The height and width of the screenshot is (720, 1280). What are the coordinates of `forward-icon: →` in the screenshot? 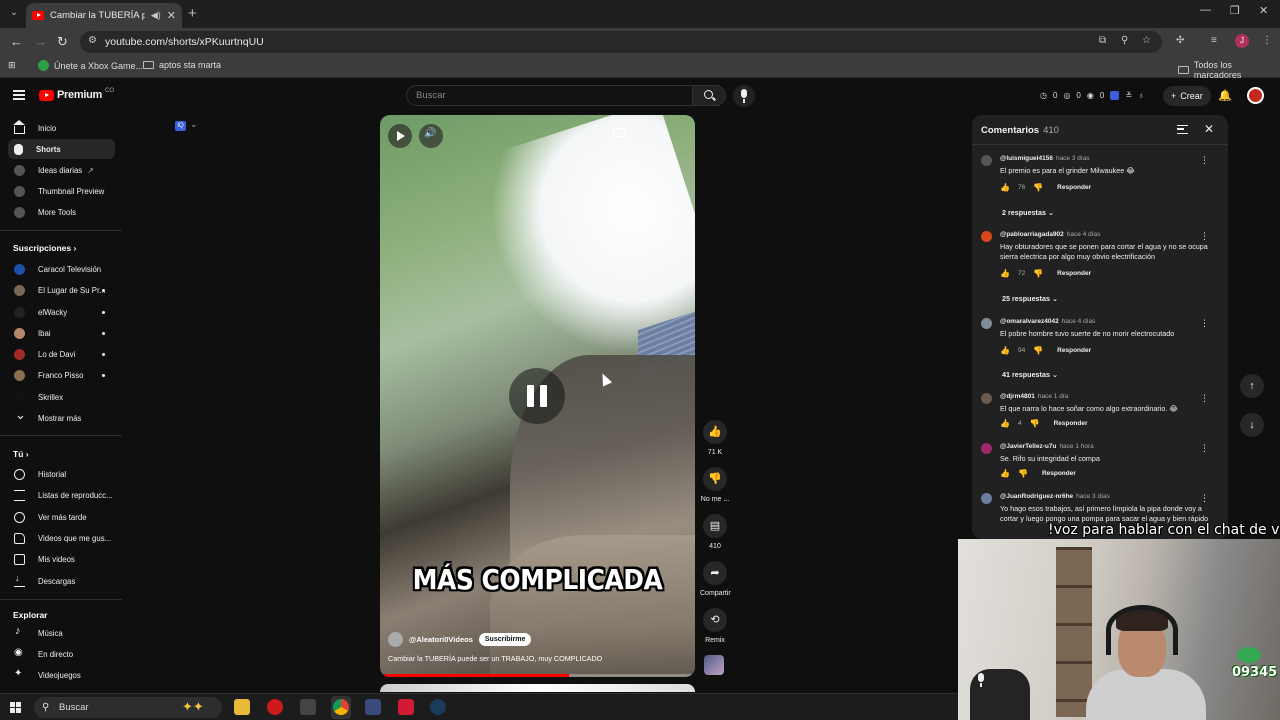 It's located at (40, 41).